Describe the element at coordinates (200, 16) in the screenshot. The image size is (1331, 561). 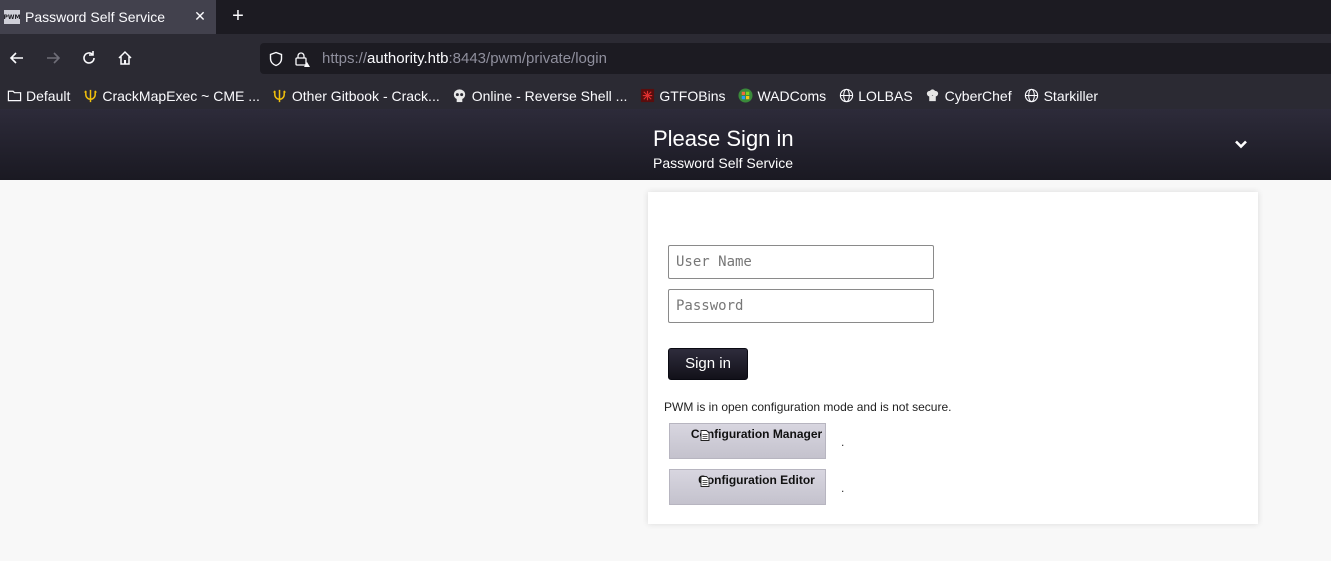
I see `close-tab-icon: ✕` at that location.